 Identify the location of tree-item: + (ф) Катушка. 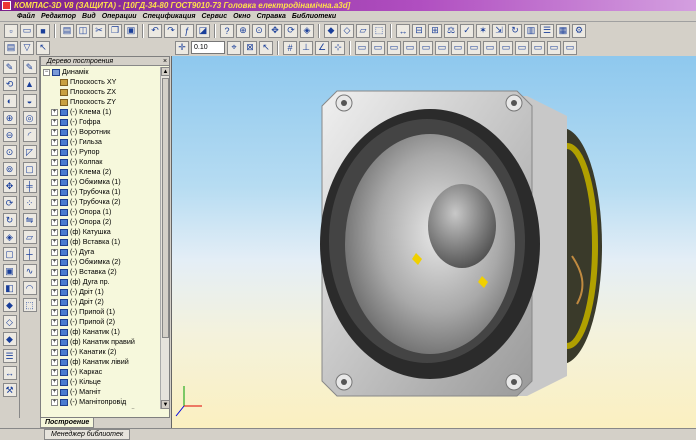
(101, 232).